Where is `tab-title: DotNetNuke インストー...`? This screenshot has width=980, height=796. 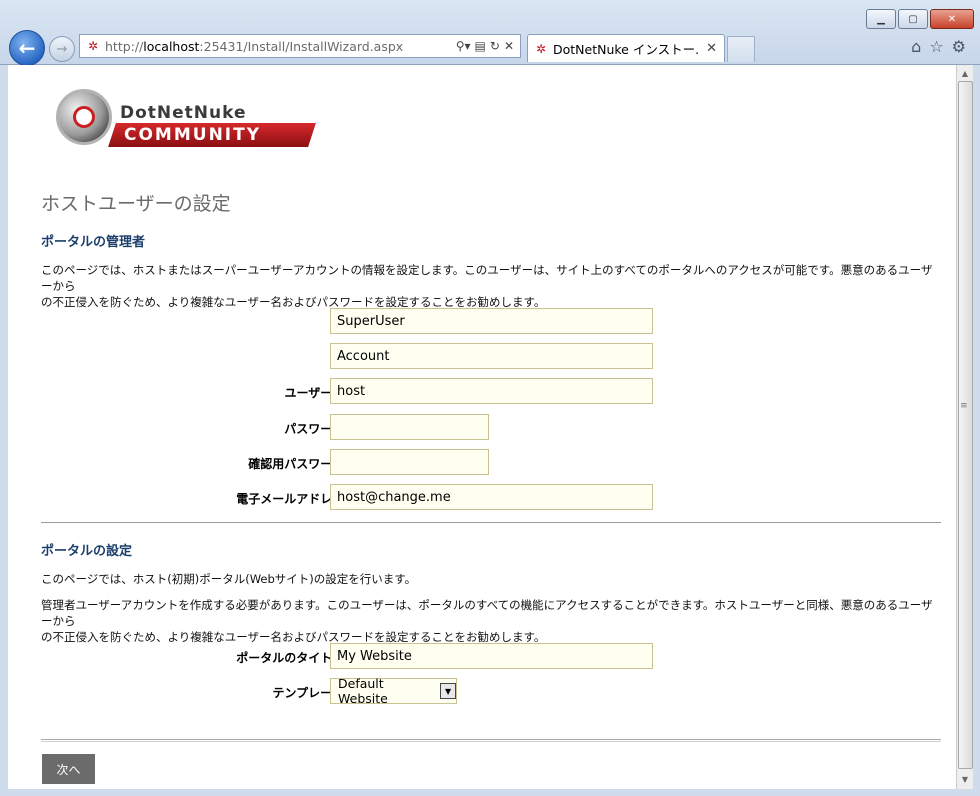 tab-title: DotNetNuke インストー... is located at coordinates (626, 49).